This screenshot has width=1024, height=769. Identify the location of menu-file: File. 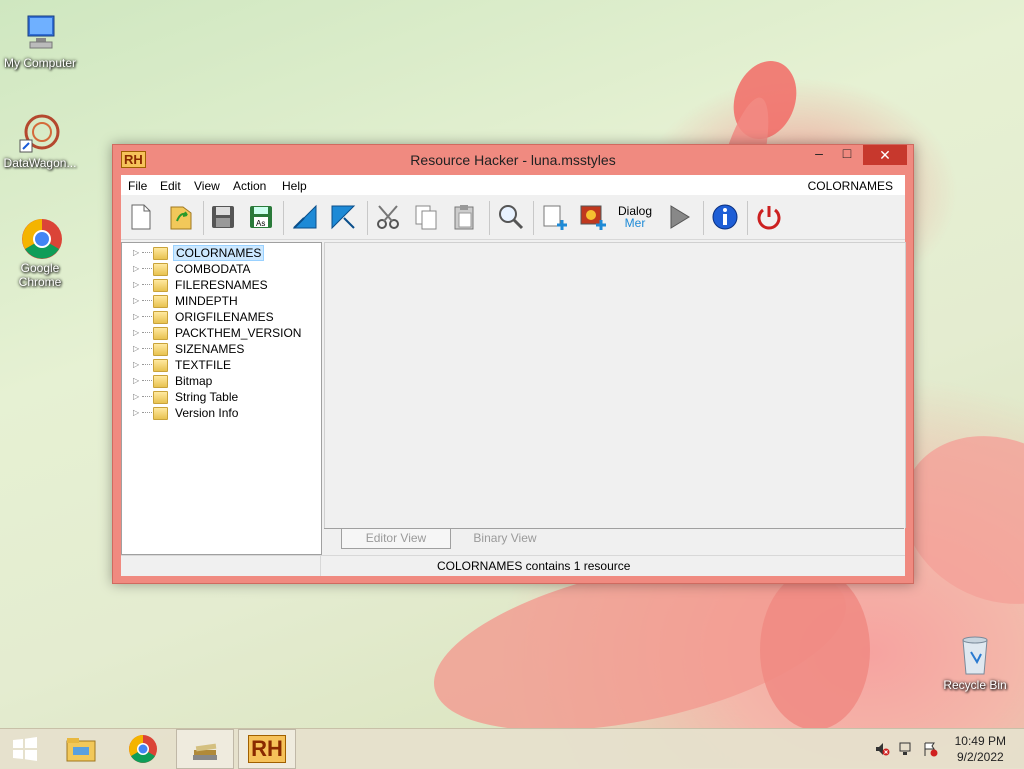
(137, 186).